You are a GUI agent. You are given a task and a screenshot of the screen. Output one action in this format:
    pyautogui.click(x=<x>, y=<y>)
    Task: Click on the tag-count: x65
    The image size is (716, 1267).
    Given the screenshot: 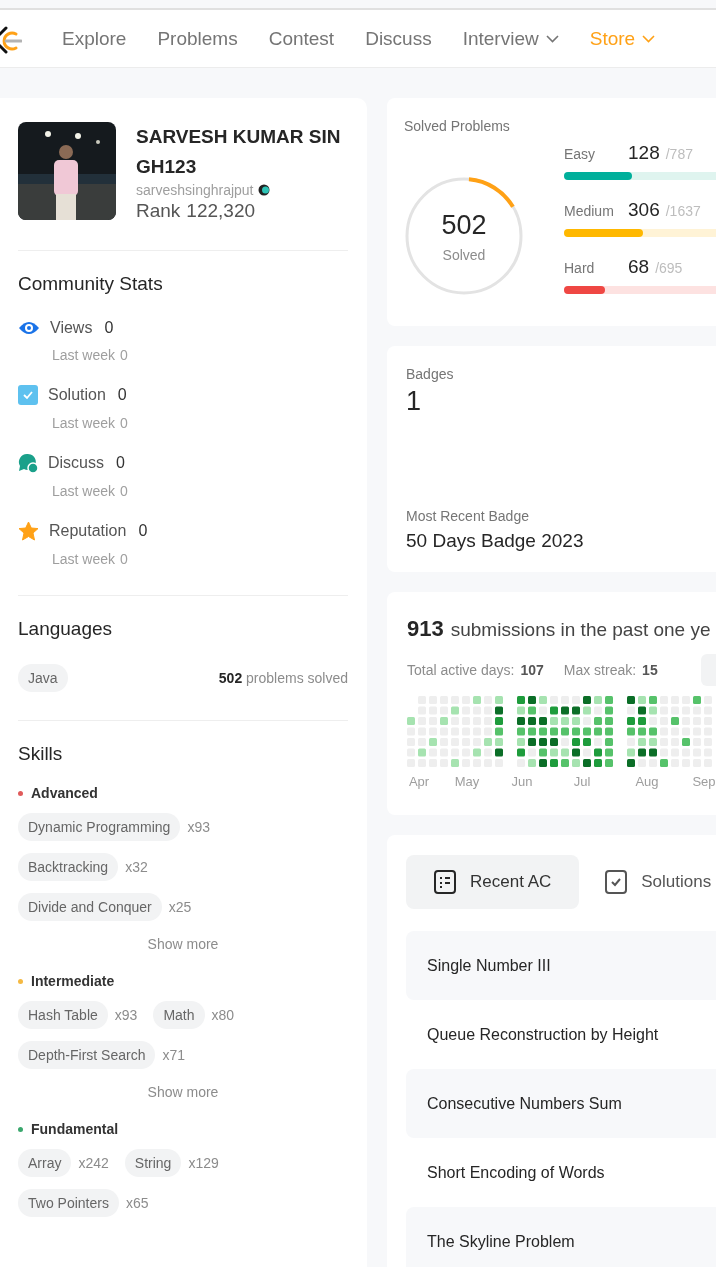 What is the action you would take?
    pyautogui.click(x=137, y=1203)
    